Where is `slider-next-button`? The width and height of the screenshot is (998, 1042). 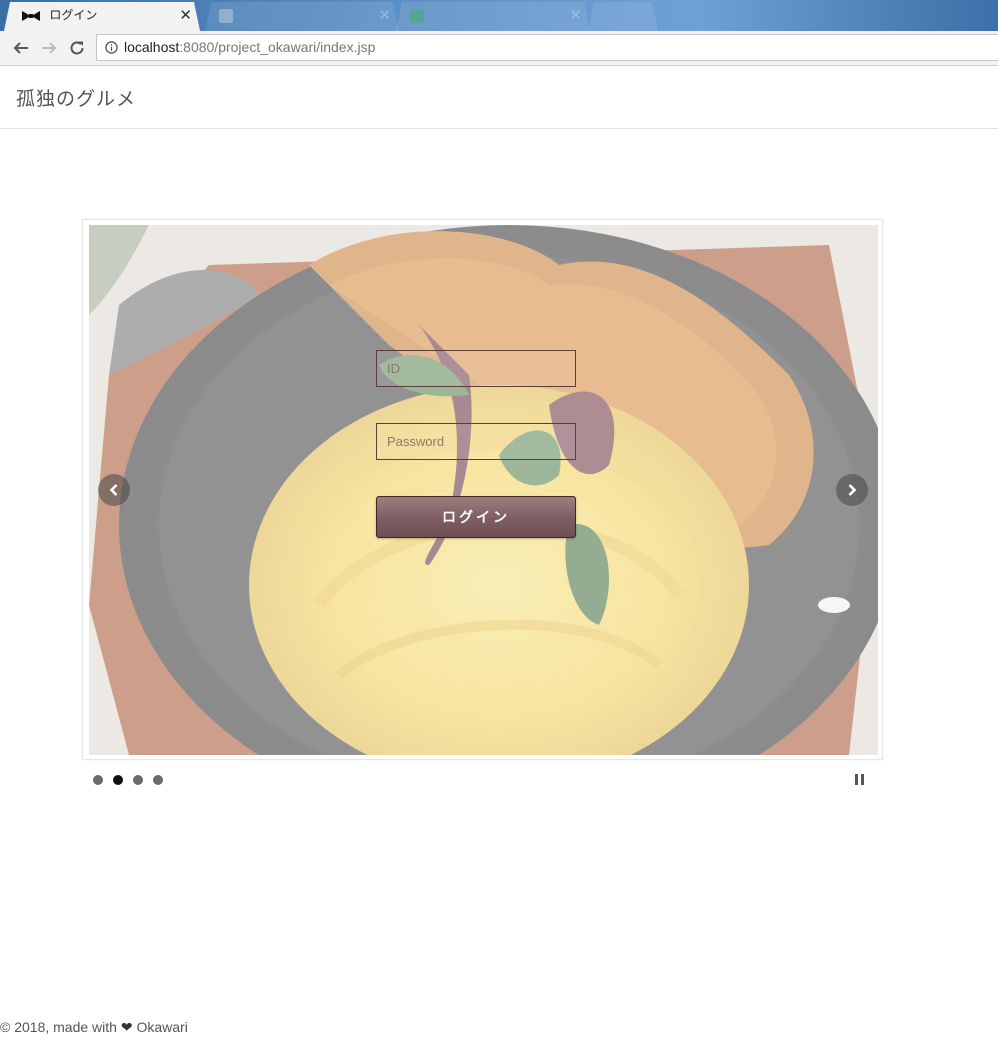 slider-next-button is located at coordinates (852, 490).